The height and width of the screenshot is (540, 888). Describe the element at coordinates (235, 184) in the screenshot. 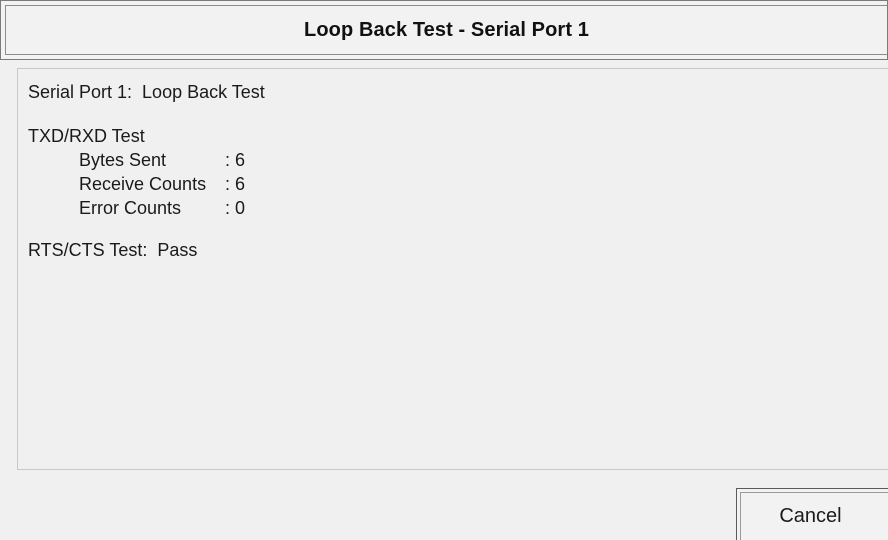

I see `receive-counts-value: : 6` at that location.